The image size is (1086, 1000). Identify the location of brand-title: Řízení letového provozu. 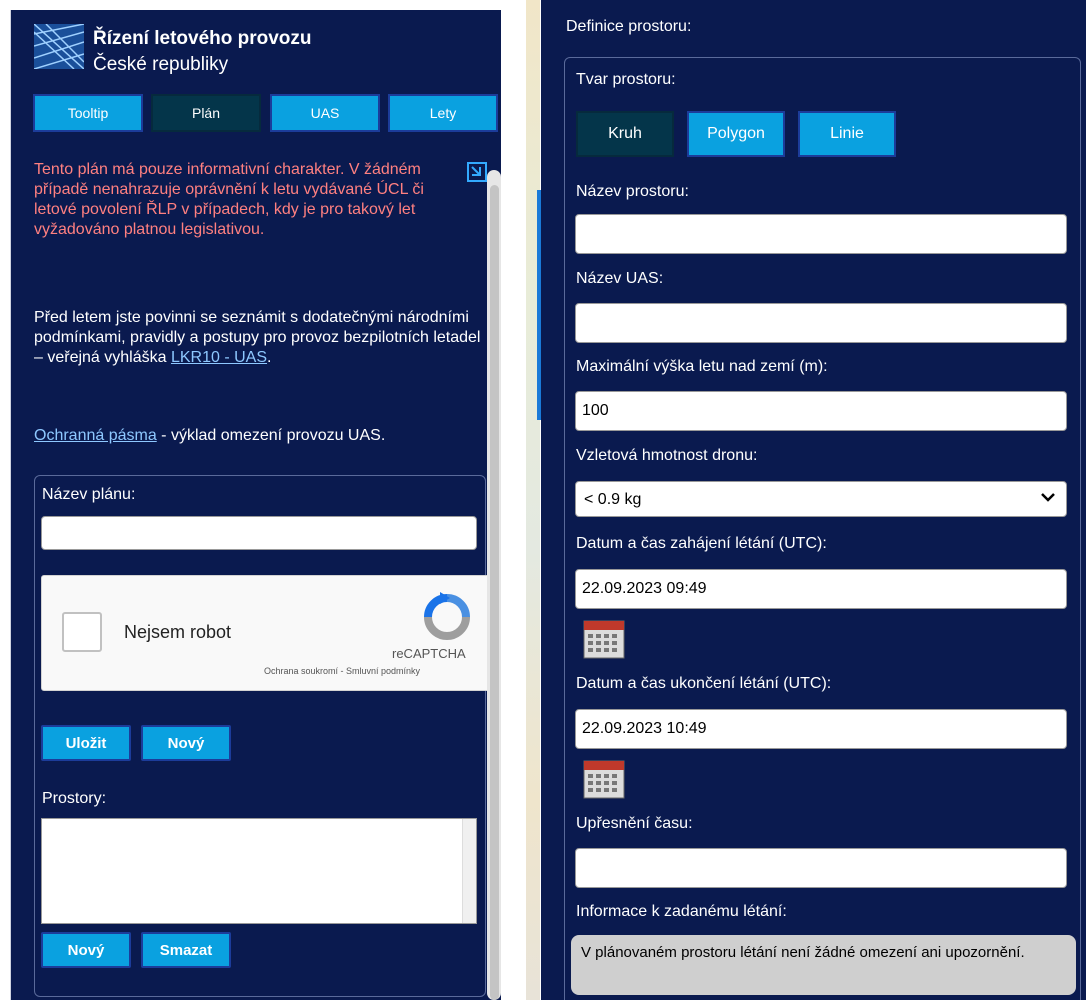
(202, 38).